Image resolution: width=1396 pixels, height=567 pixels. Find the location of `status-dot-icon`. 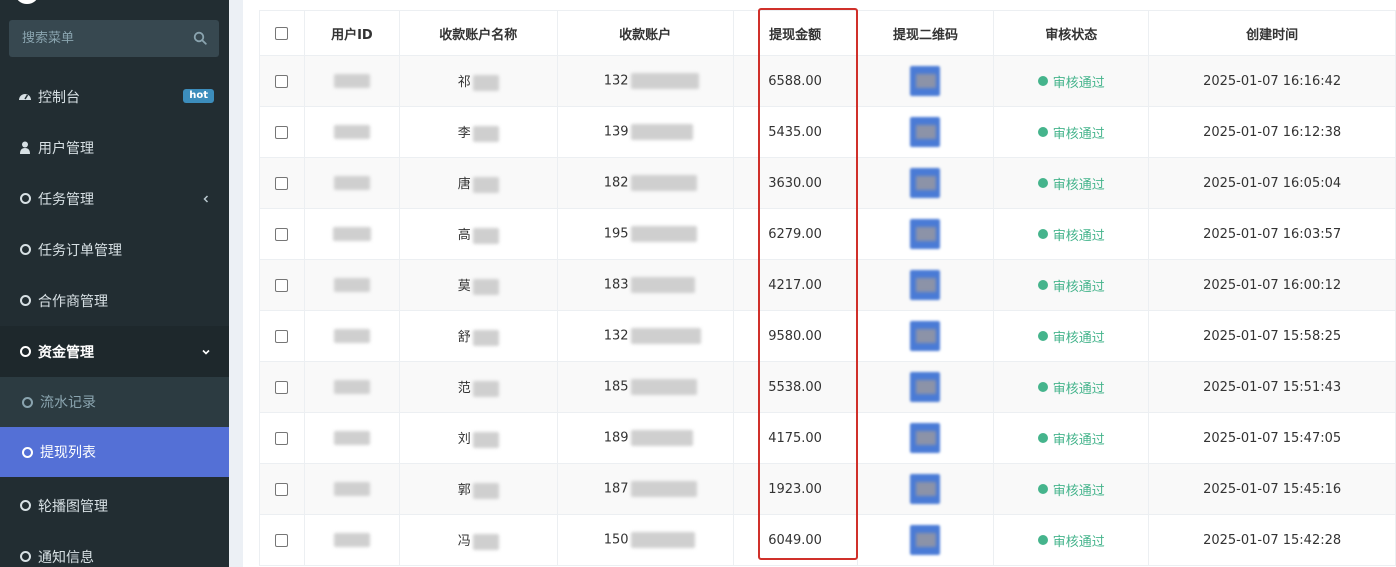

status-dot-icon is located at coordinates (1042, 132).